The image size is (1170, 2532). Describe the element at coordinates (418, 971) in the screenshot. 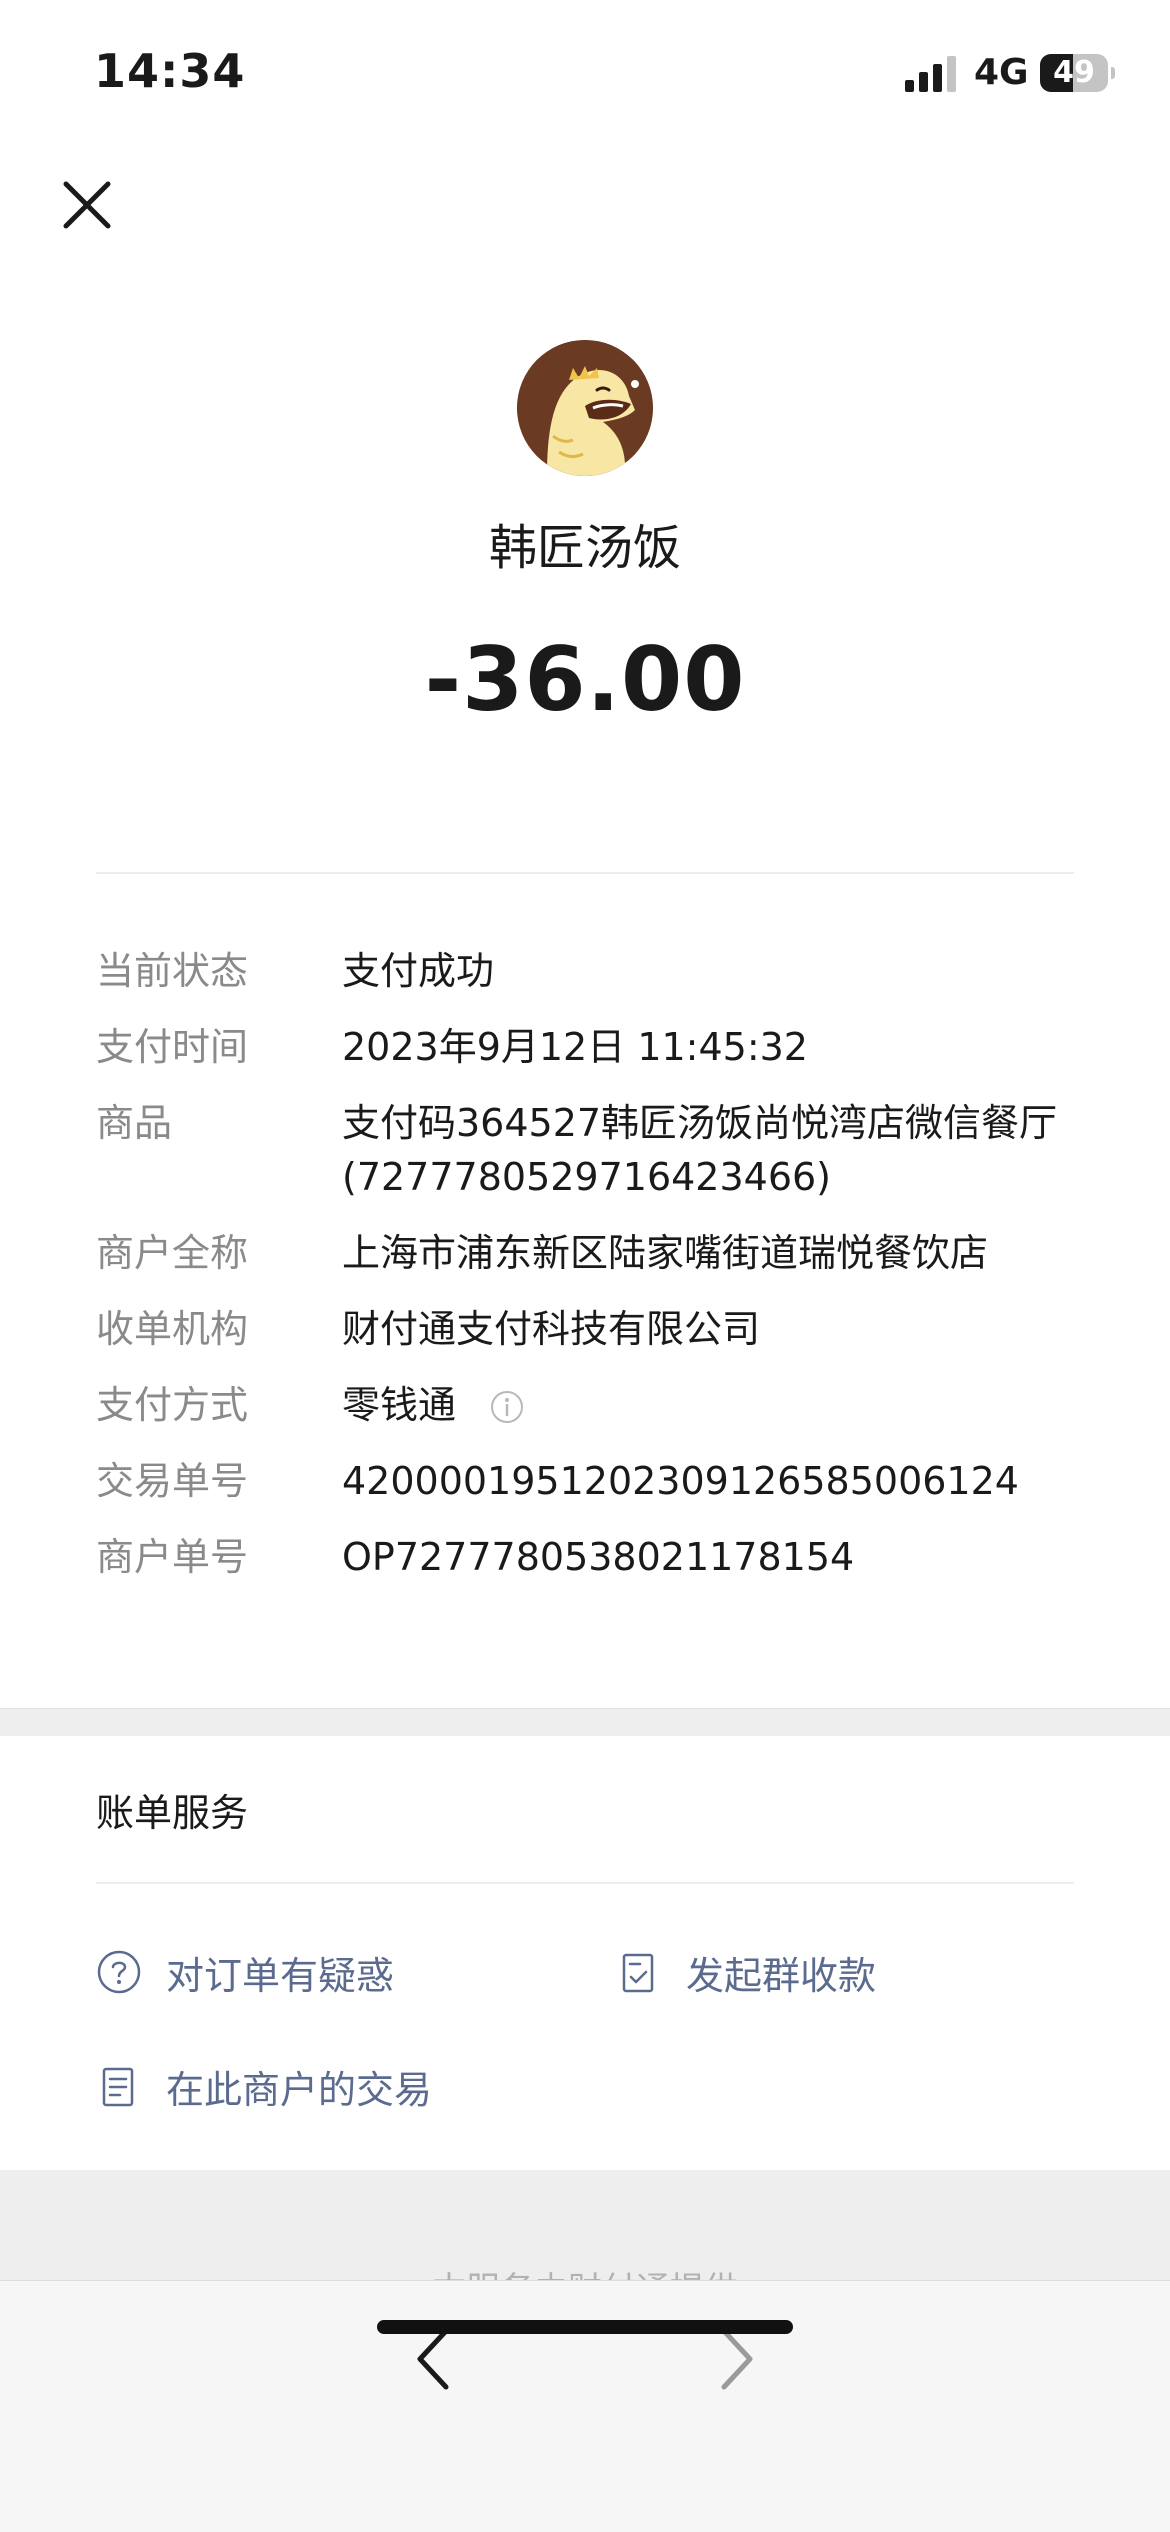

I see `detail-value: 支付成功` at that location.